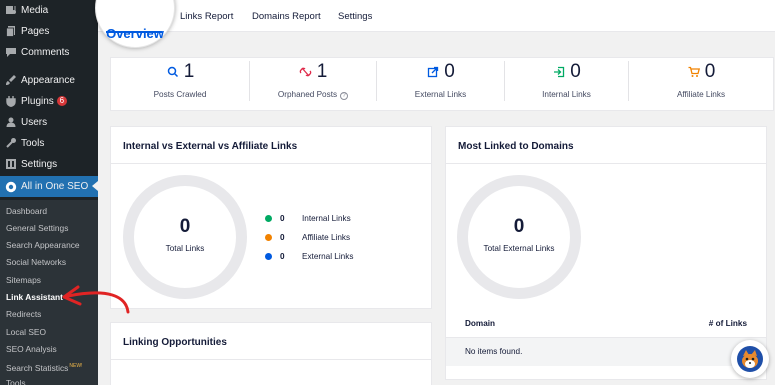  I want to click on sidebar-item-label: Settings, so click(39, 164).